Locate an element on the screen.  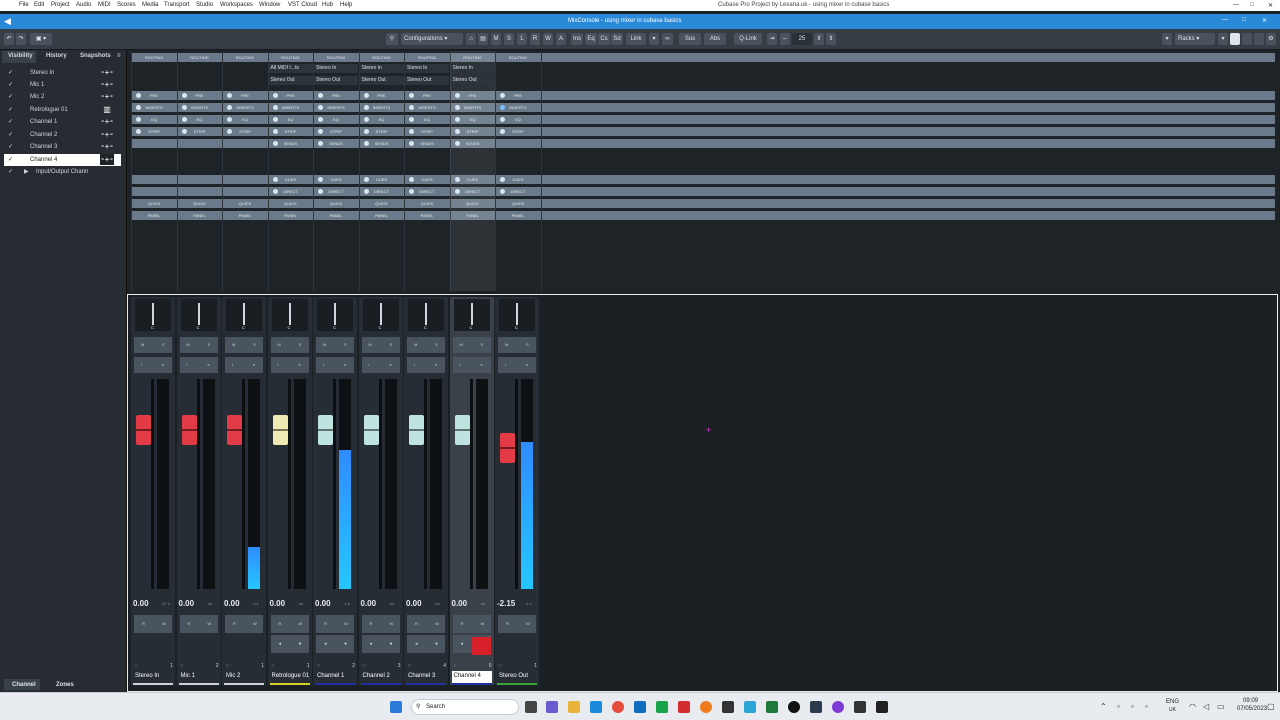
menu-vst-cloud: VST Cloud is located at coordinates (302, 5).